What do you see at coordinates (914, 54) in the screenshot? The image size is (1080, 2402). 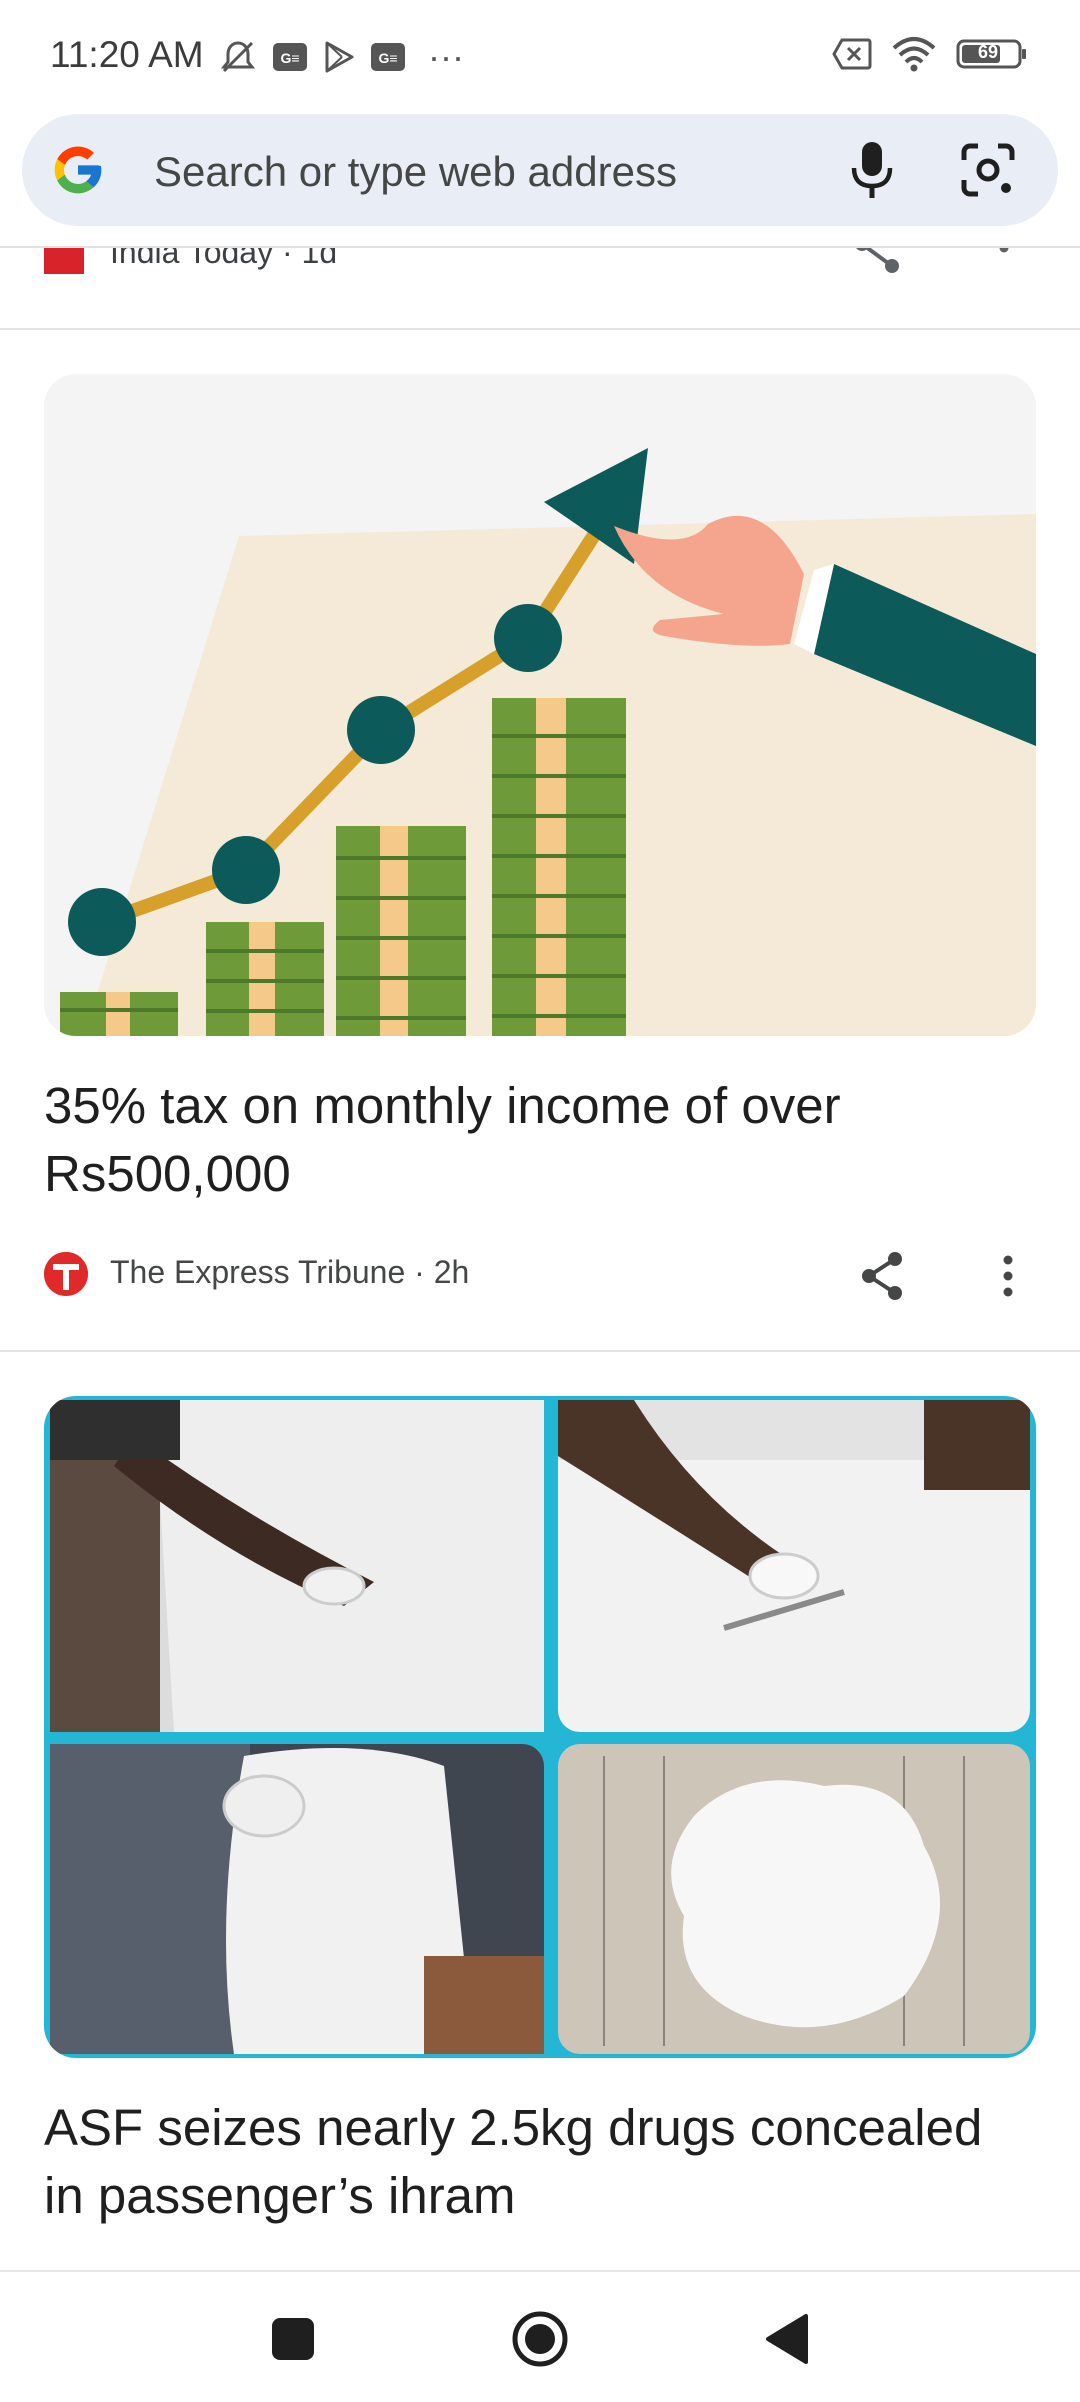 I see `wifi-icon` at bounding box center [914, 54].